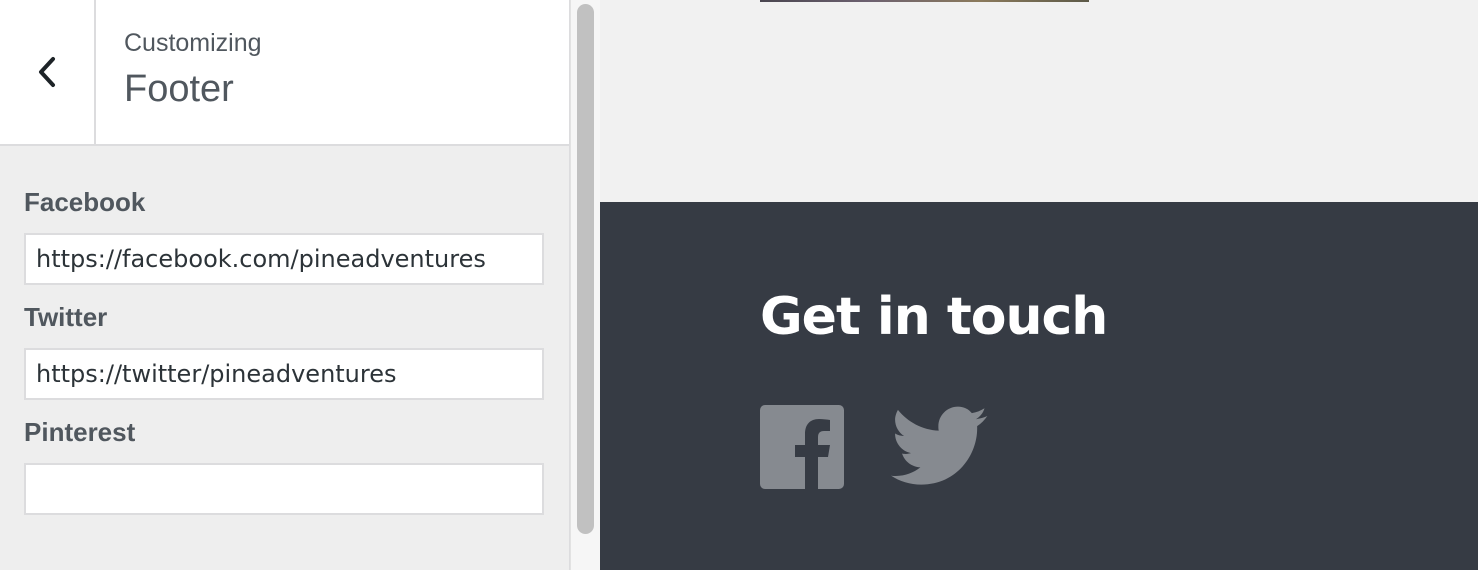 Image resolution: width=1478 pixels, height=570 pixels. I want to click on section-title: Footer, so click(179, 89).